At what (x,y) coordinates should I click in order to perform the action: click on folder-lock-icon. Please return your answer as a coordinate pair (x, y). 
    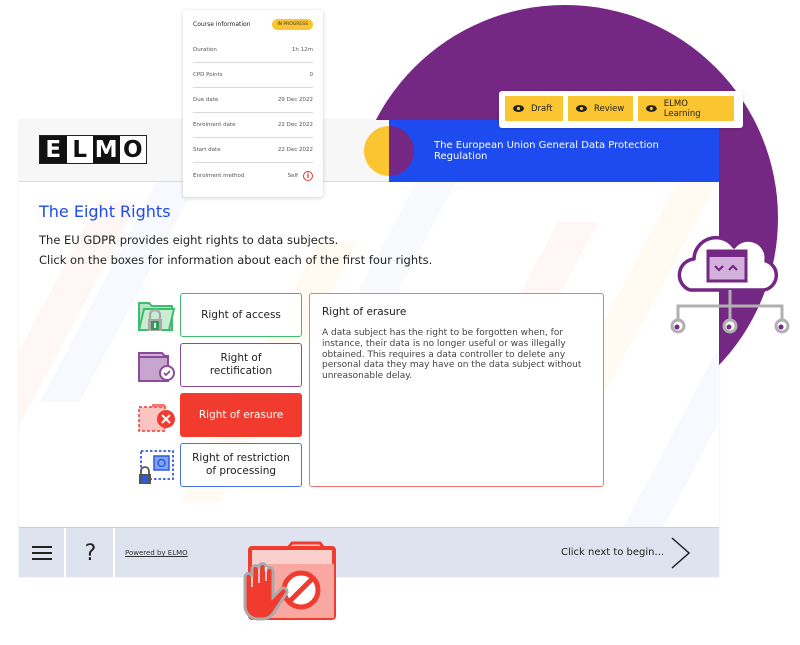
    Looking at the image, I should click on (156, 316).